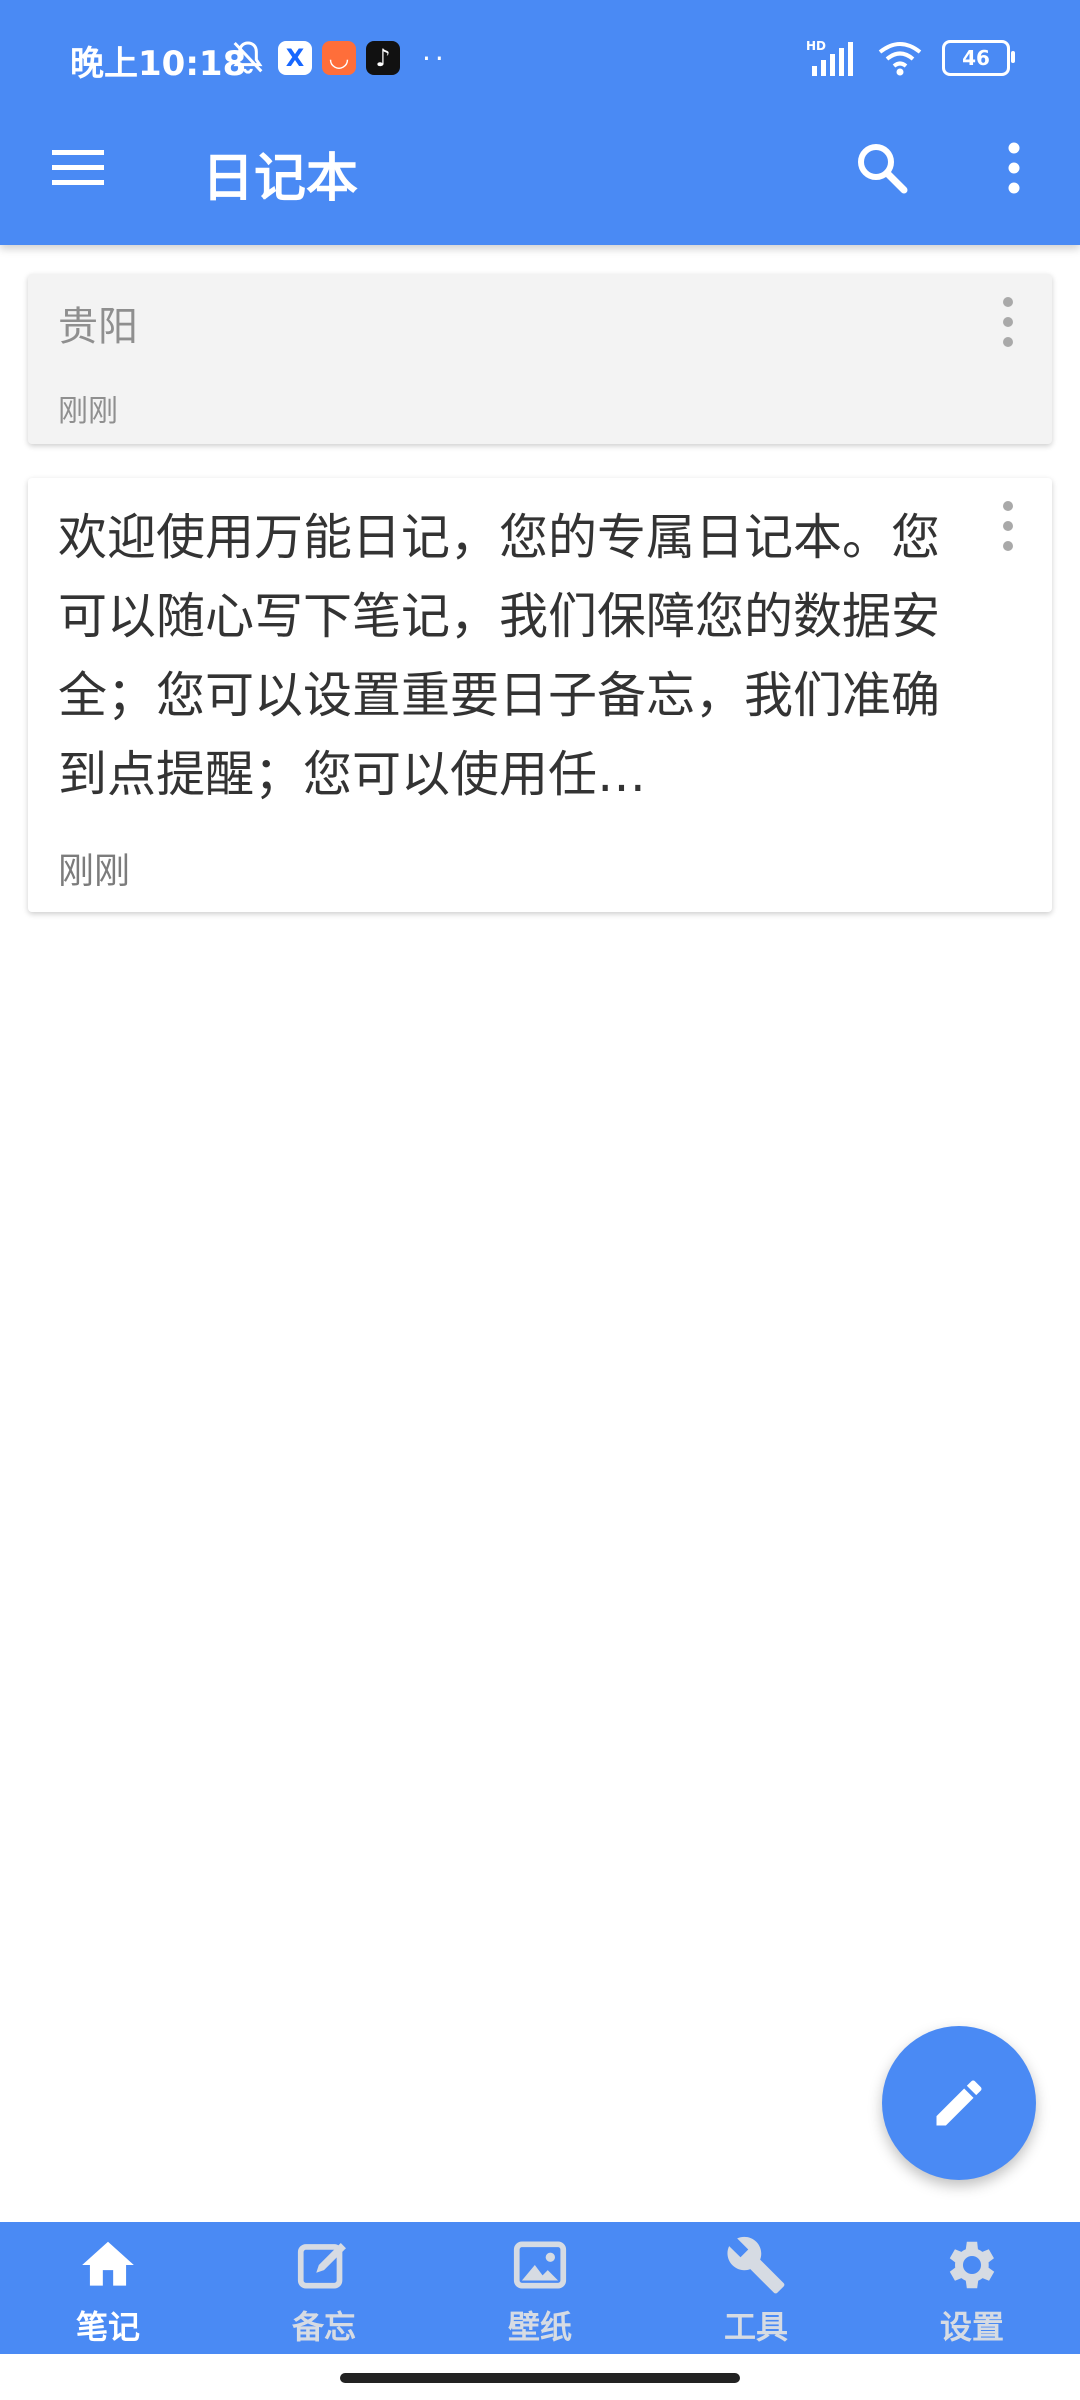 This screenshot has width=1080, height=2400. What do you see at coordinates (540, 359) in the screenshot?
I see `note-card: 贵阳 刚刚` at bounding box center [540, 359].